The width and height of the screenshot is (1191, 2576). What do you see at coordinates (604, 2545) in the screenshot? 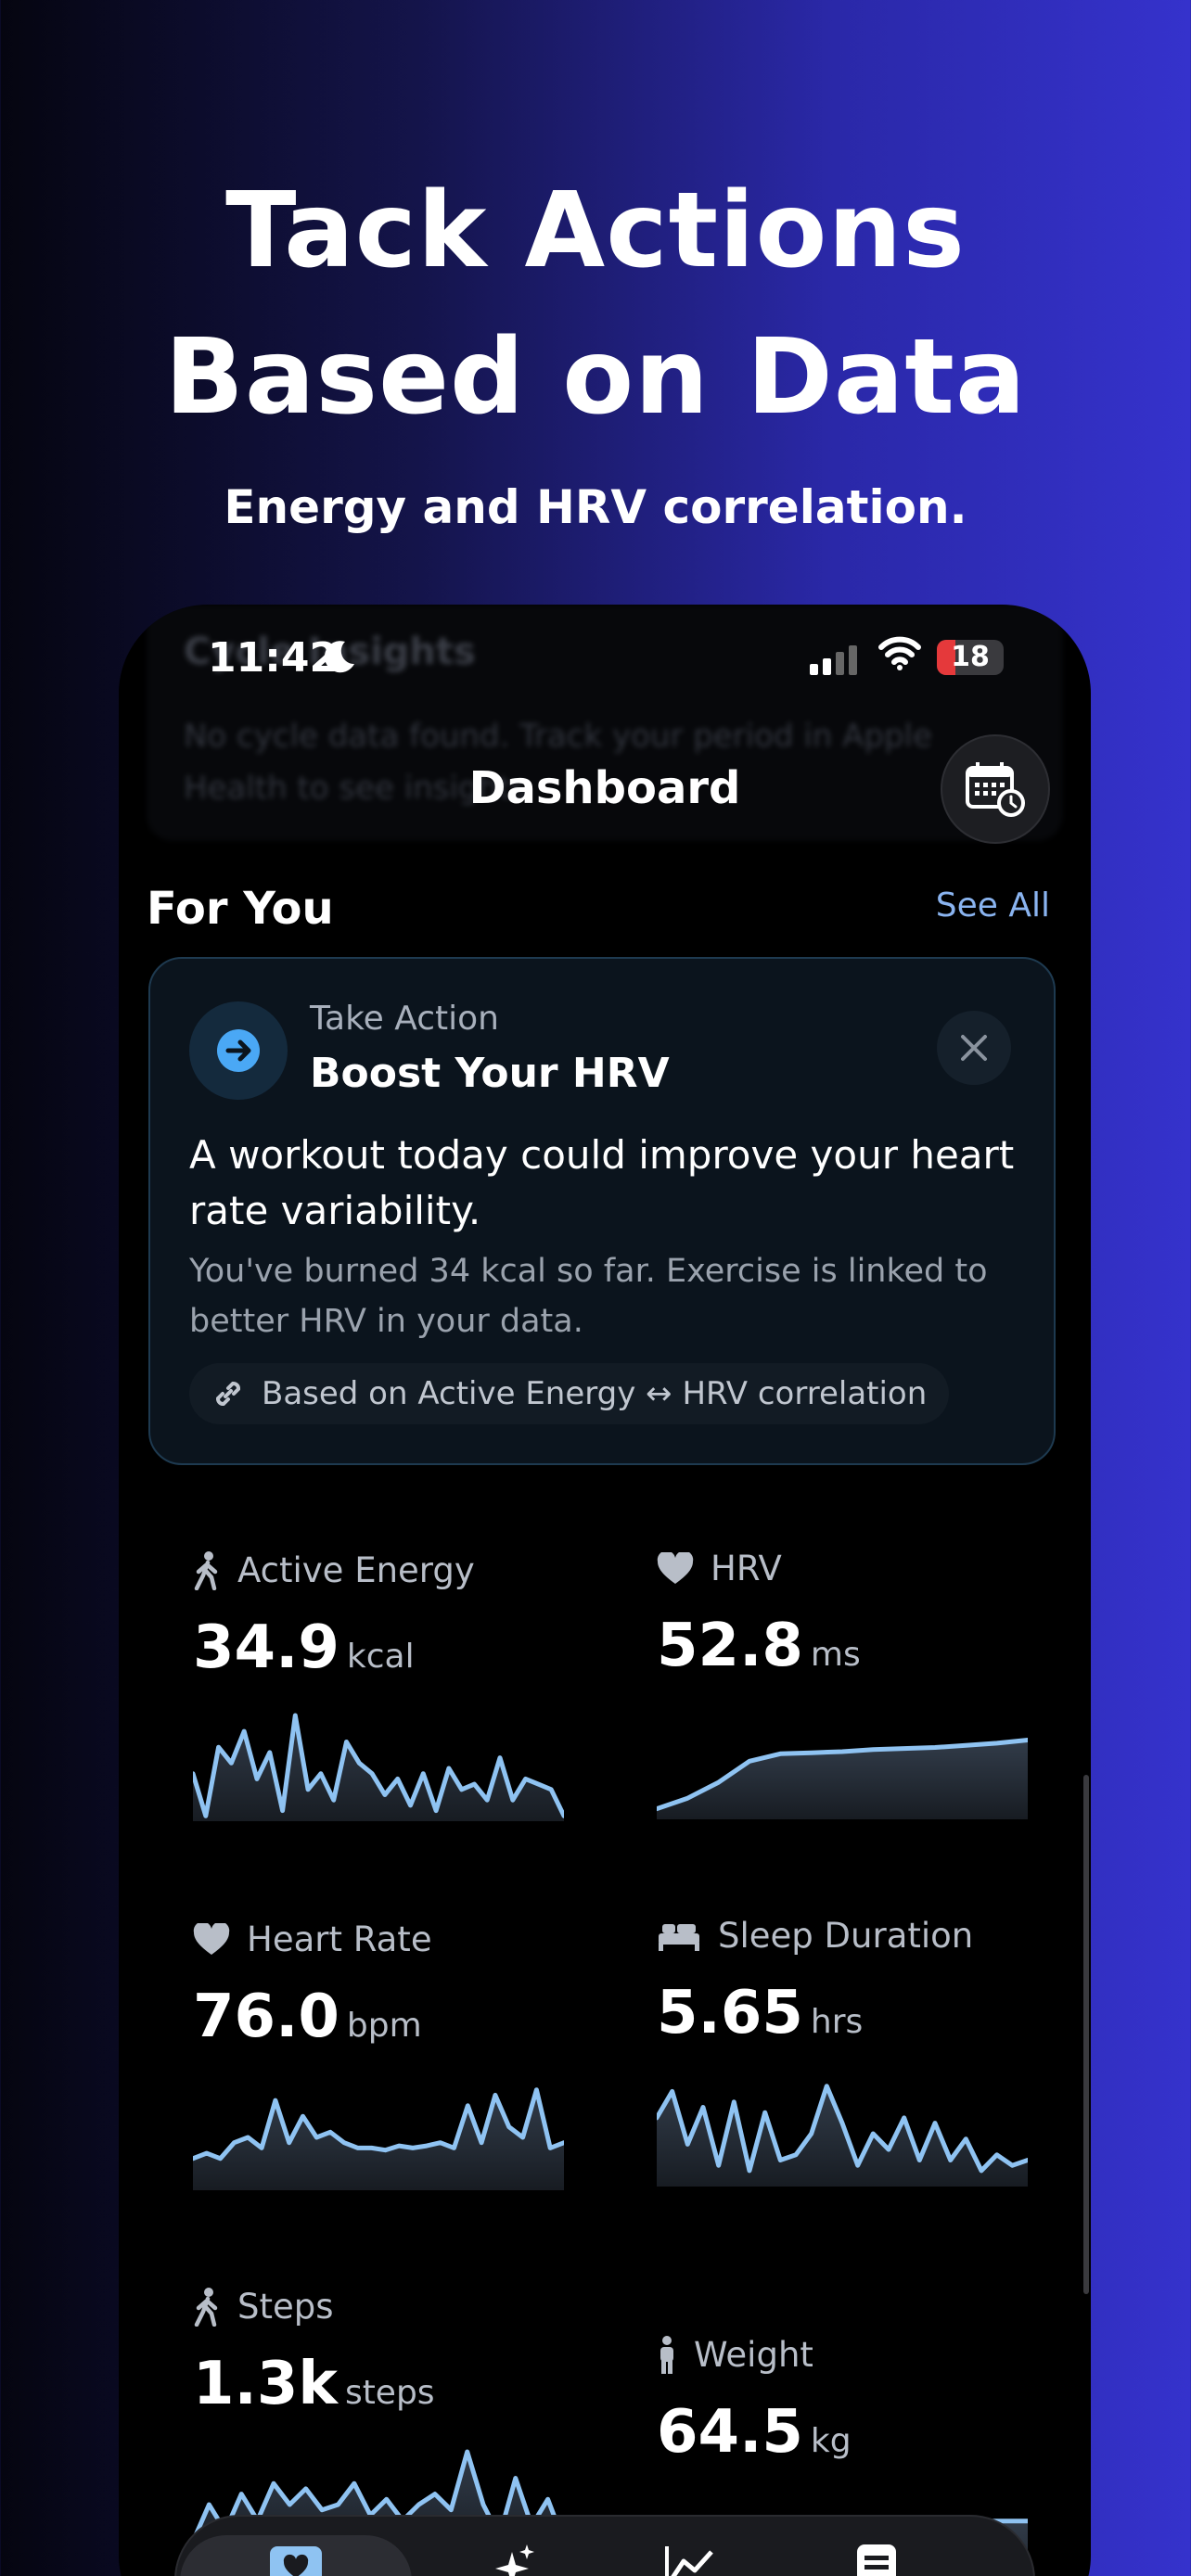
I see `tab-bar` at bounding box center [604, 2545].